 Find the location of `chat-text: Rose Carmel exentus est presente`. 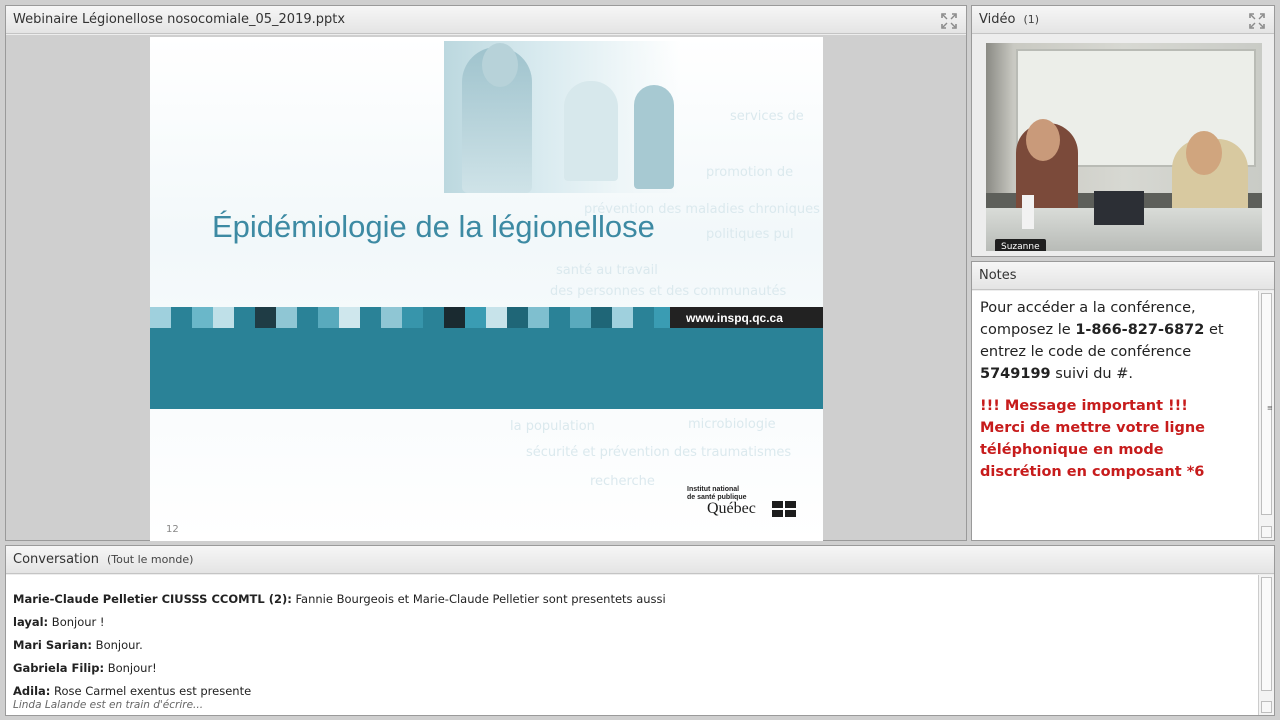

chat-text: Rose Carmel exentus est presente is located at coordinates (151, 691).